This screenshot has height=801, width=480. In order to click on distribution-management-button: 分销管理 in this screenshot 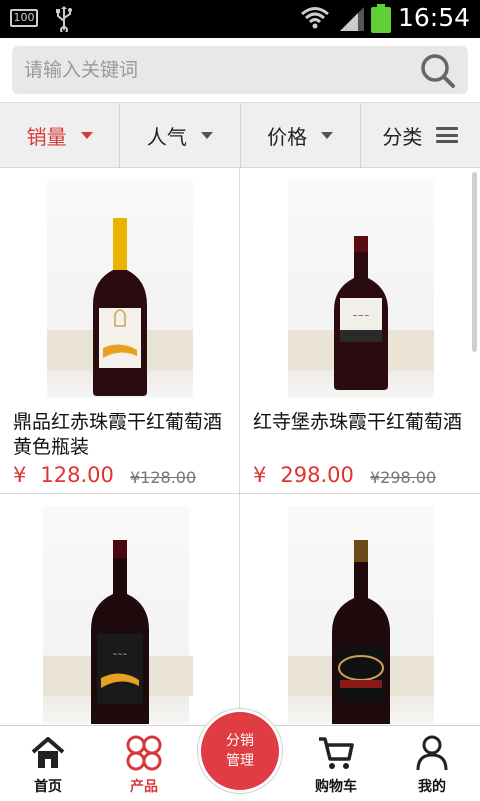, I will do `click(240, 751)`.